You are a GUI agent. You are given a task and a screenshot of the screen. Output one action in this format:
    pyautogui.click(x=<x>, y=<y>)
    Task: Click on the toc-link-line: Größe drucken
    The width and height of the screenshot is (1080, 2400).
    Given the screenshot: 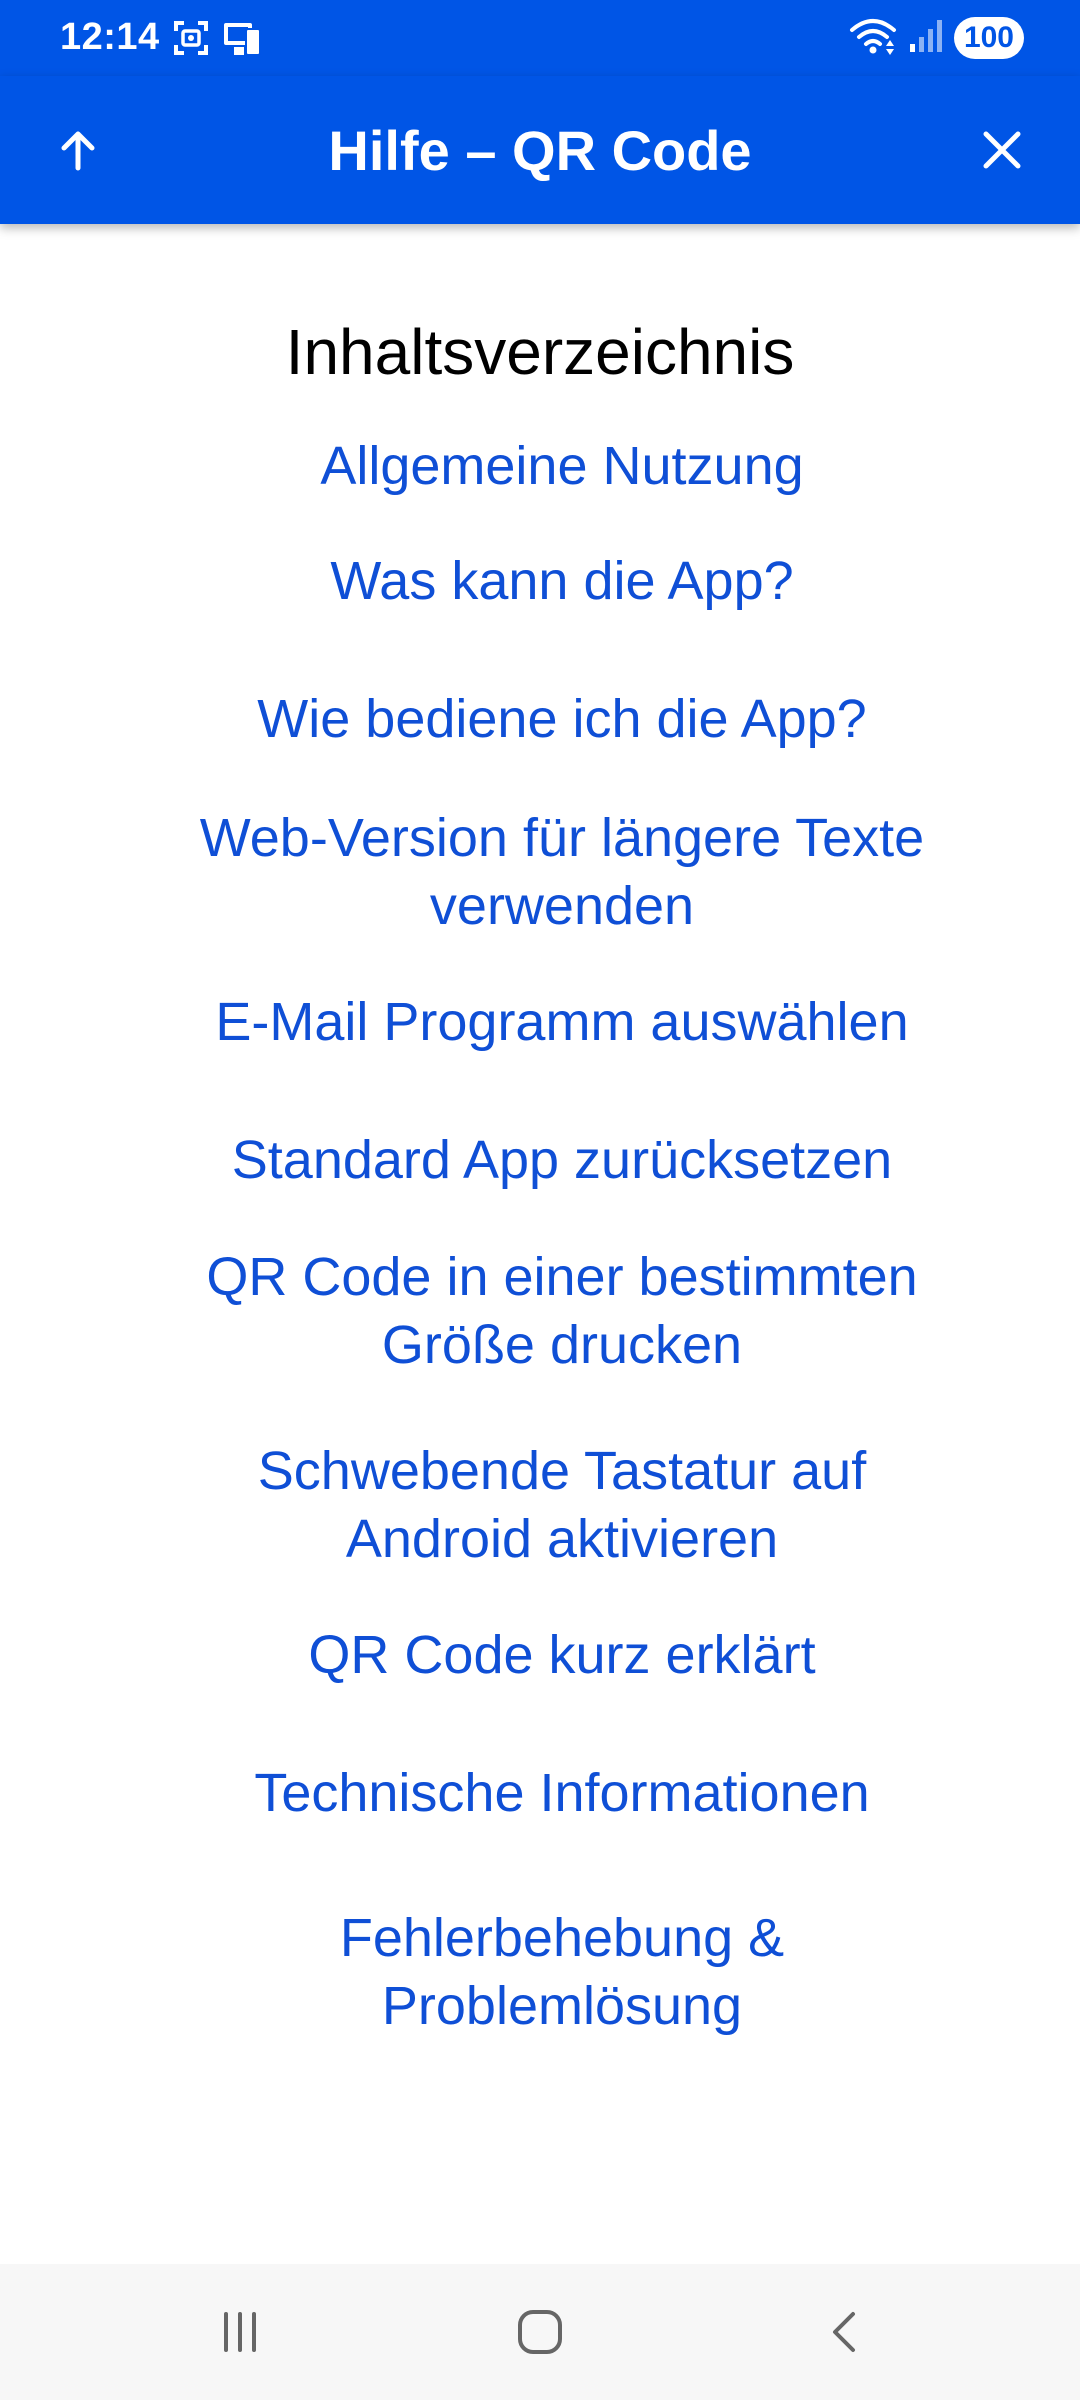 What is the action you would take?
    pyautogui.click(x=562, y=1345)
    